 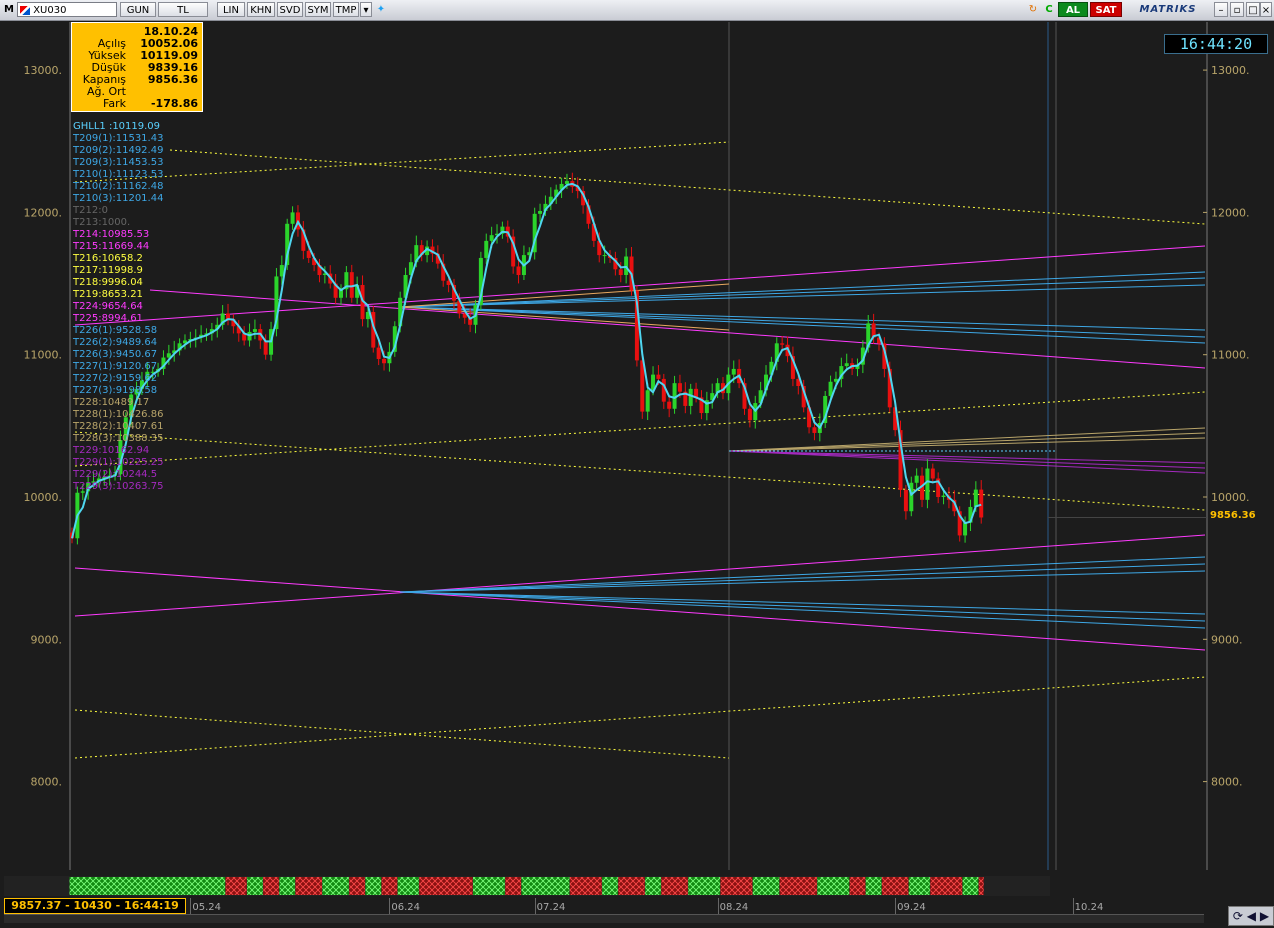 I want to click on legend-item: T229(2):10244.5, so click(x=115, y=474).